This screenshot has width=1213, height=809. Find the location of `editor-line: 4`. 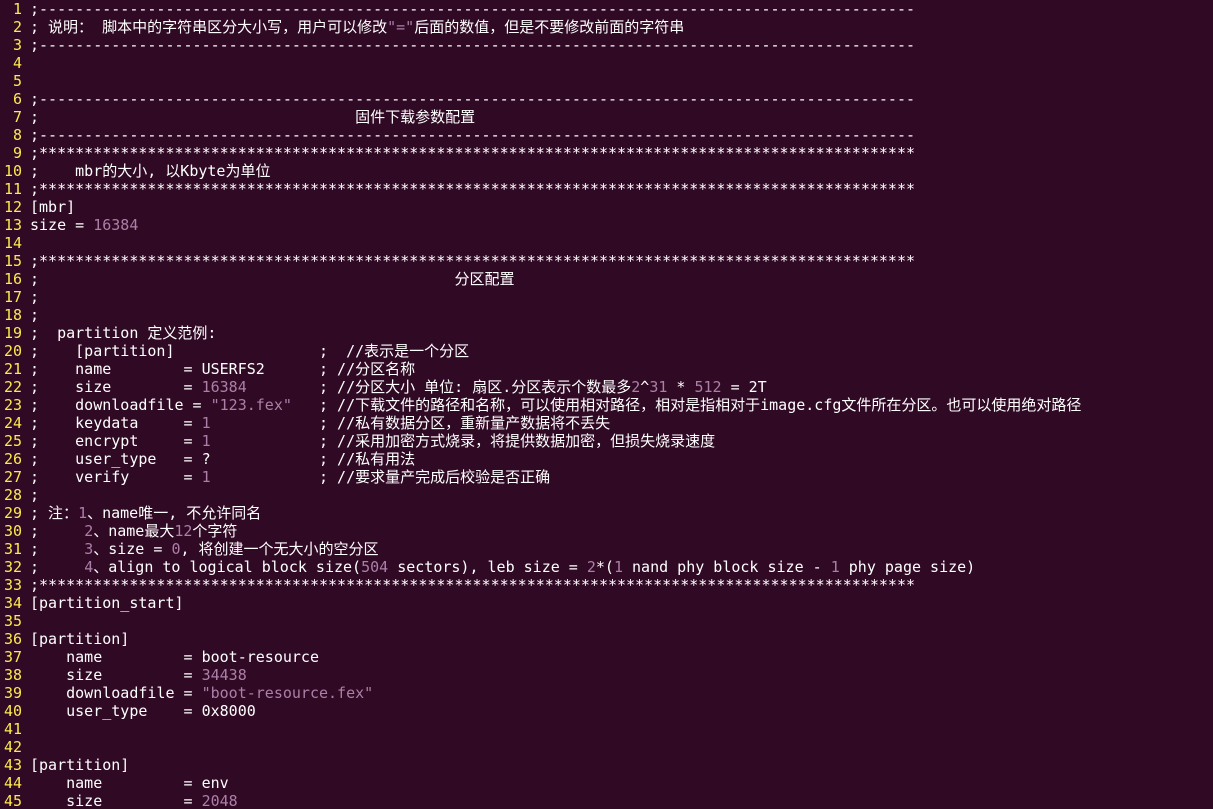

editor-line: 4 is located at coordinates (606, 63).